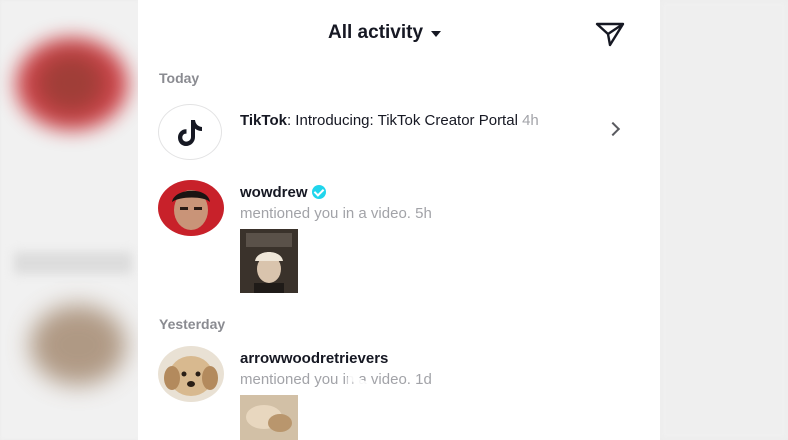 This screenshot has height=440, width=788. Describe the element at coordinates (610, 34) in the screenshot. I see `send-icon` at that location.